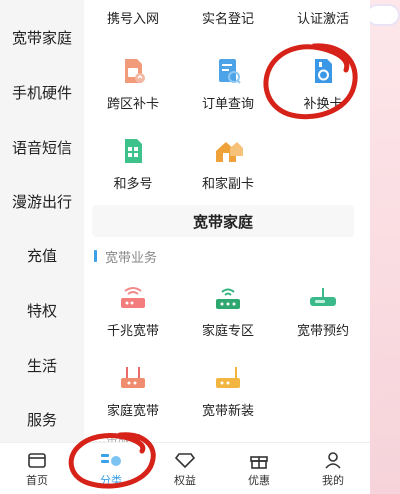  What do you see at coordinates (133, 91) in the screenshot?
I see `grid-item-cross-region-sim: 跨区补卡` at bounding box center [133, 91].